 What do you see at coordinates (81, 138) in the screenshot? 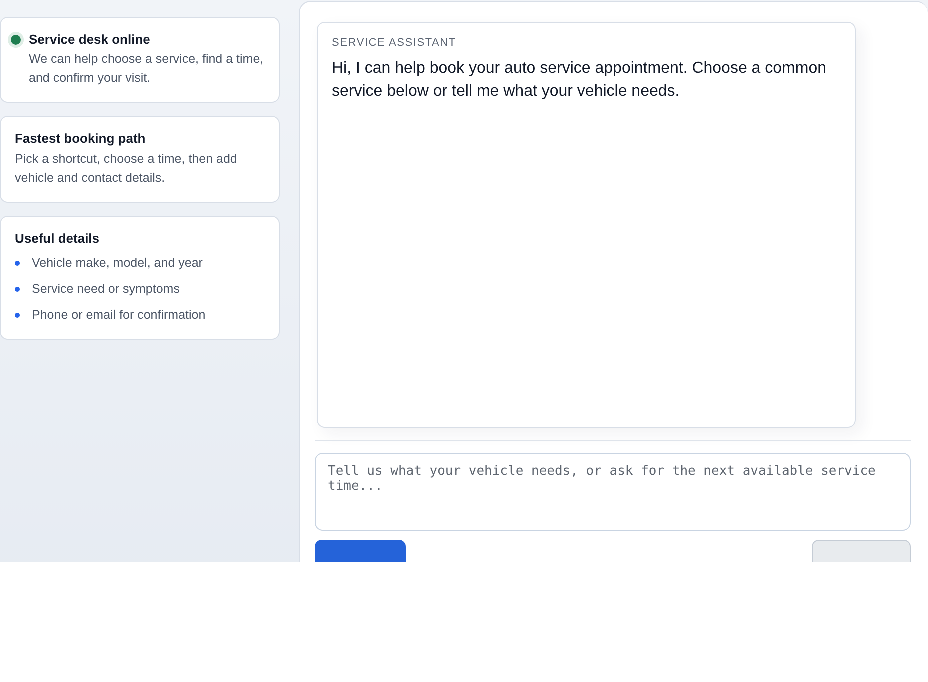
I see `card-title: Fastest booking path` at bounding box center [81, 138].